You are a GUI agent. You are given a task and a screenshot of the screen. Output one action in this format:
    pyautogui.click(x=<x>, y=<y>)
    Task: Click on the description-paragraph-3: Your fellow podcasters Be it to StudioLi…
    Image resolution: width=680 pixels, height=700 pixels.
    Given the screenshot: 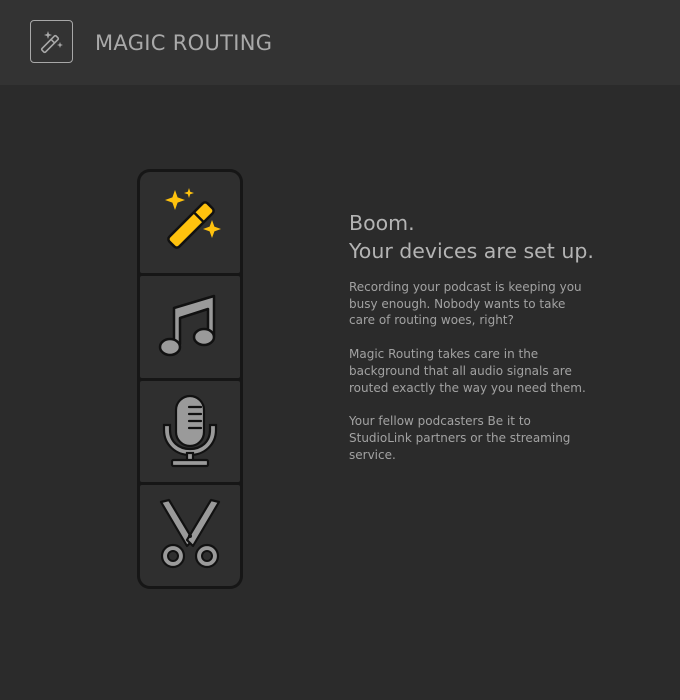 What is the action you would take?
    pyautogui.click(x=460, y=438)
    